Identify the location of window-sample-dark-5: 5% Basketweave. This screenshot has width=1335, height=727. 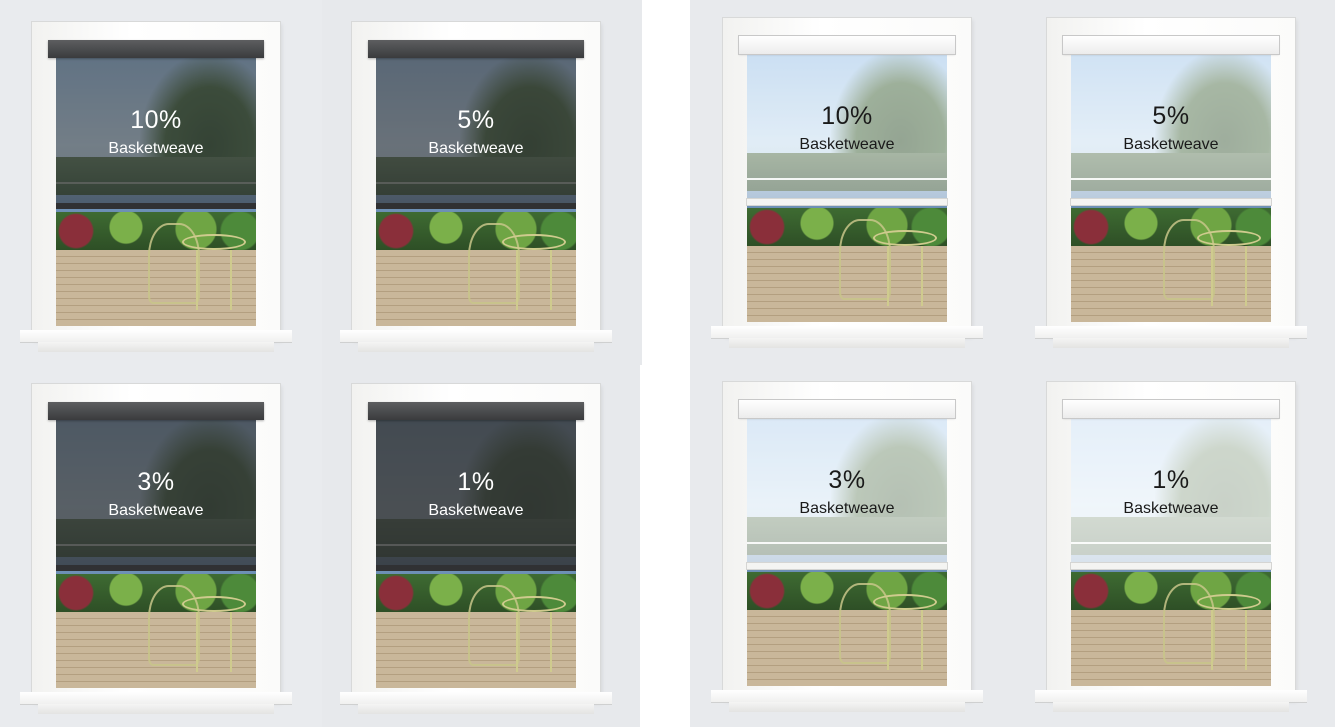
(476, 187).